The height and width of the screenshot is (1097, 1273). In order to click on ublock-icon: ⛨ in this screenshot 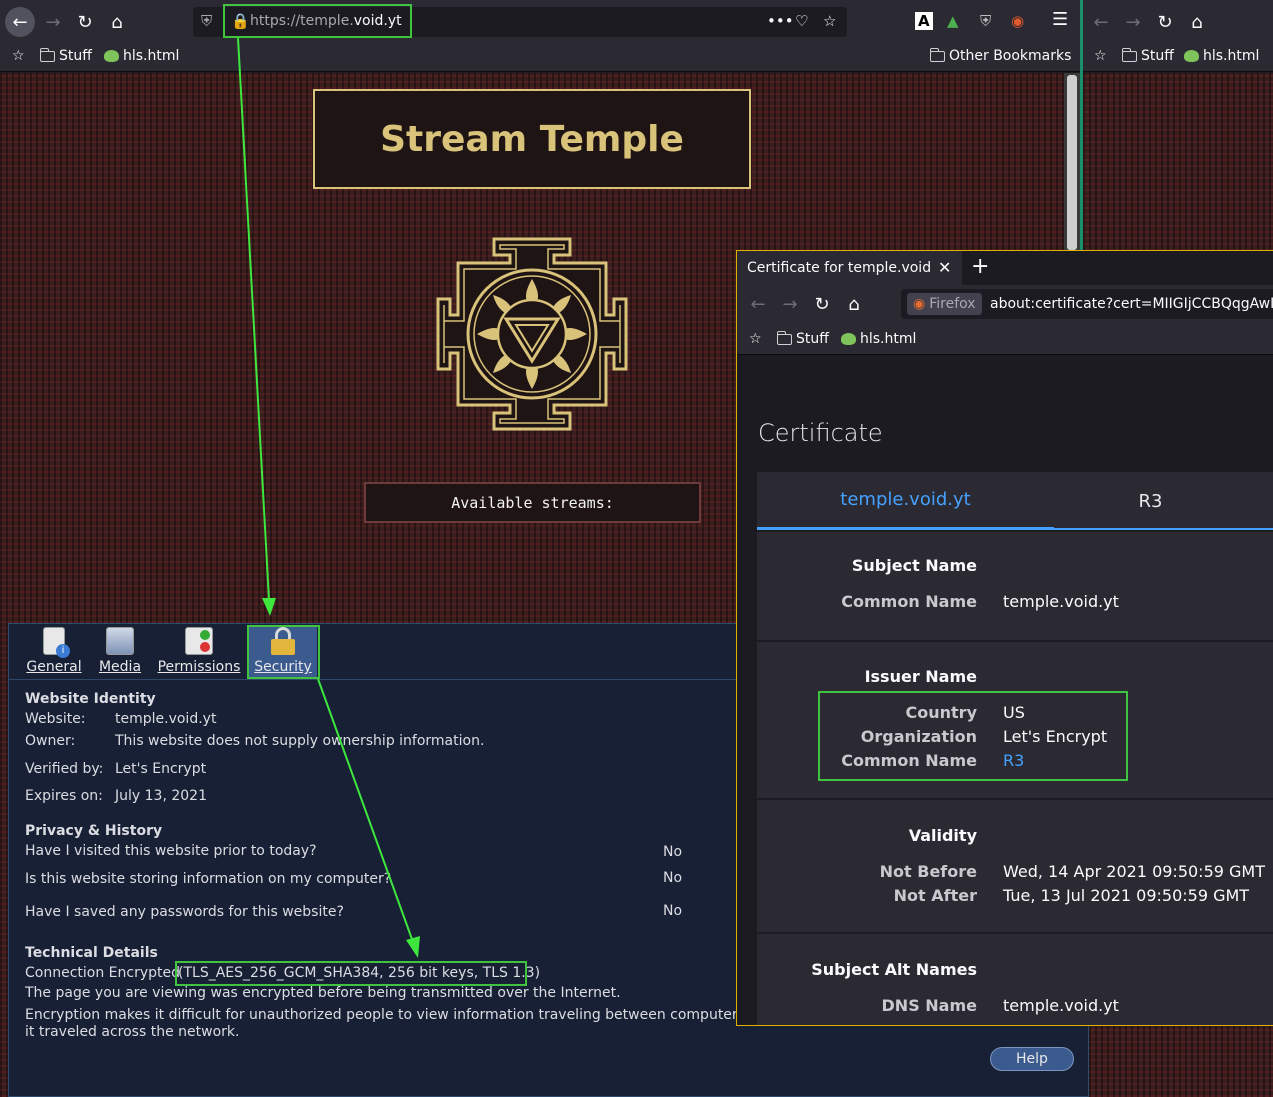, I will do `click(985, 21)`.